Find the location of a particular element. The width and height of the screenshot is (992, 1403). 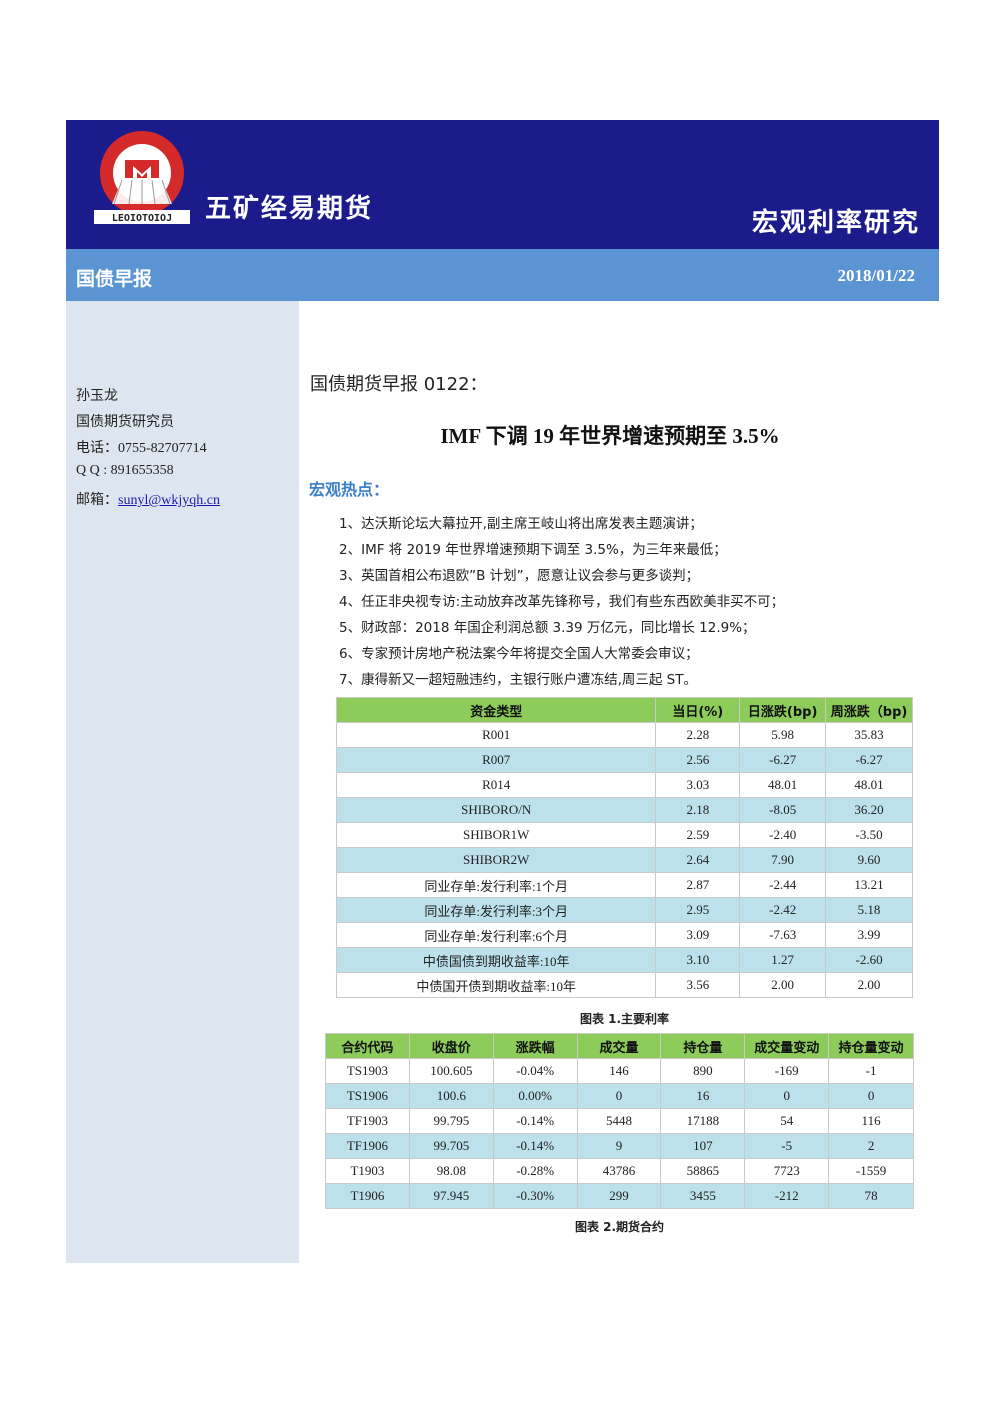

table-cell: 2.87 is located at coordinates (698, 885).